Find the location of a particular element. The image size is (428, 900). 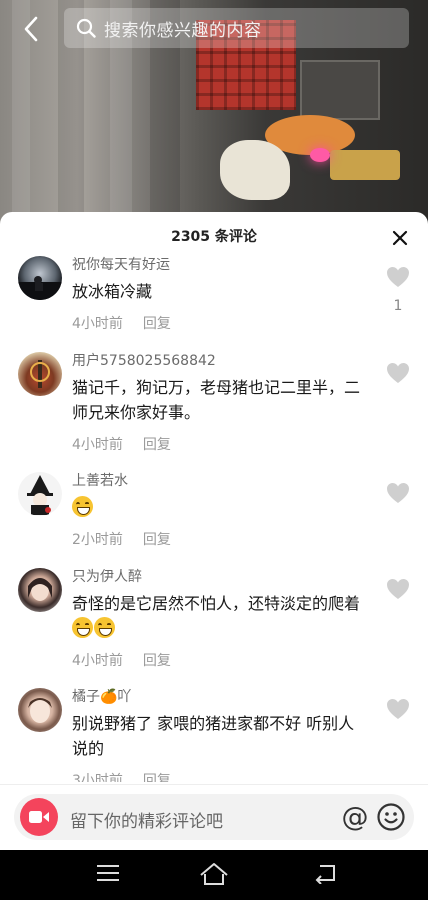

at-icon: @ is located at coordinates (355, 817).